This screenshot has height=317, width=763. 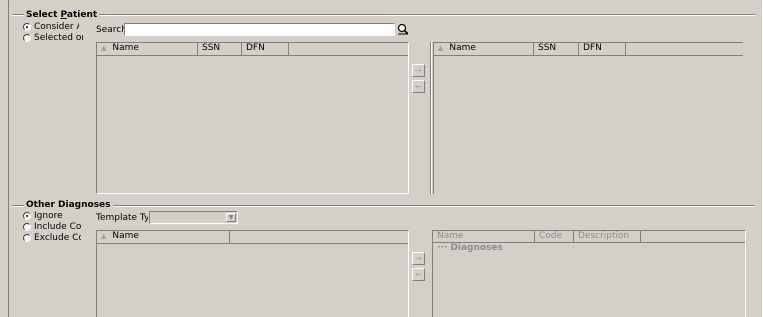 I want to click on radio-label: Exclude Codes, so click(x=57, y=238).